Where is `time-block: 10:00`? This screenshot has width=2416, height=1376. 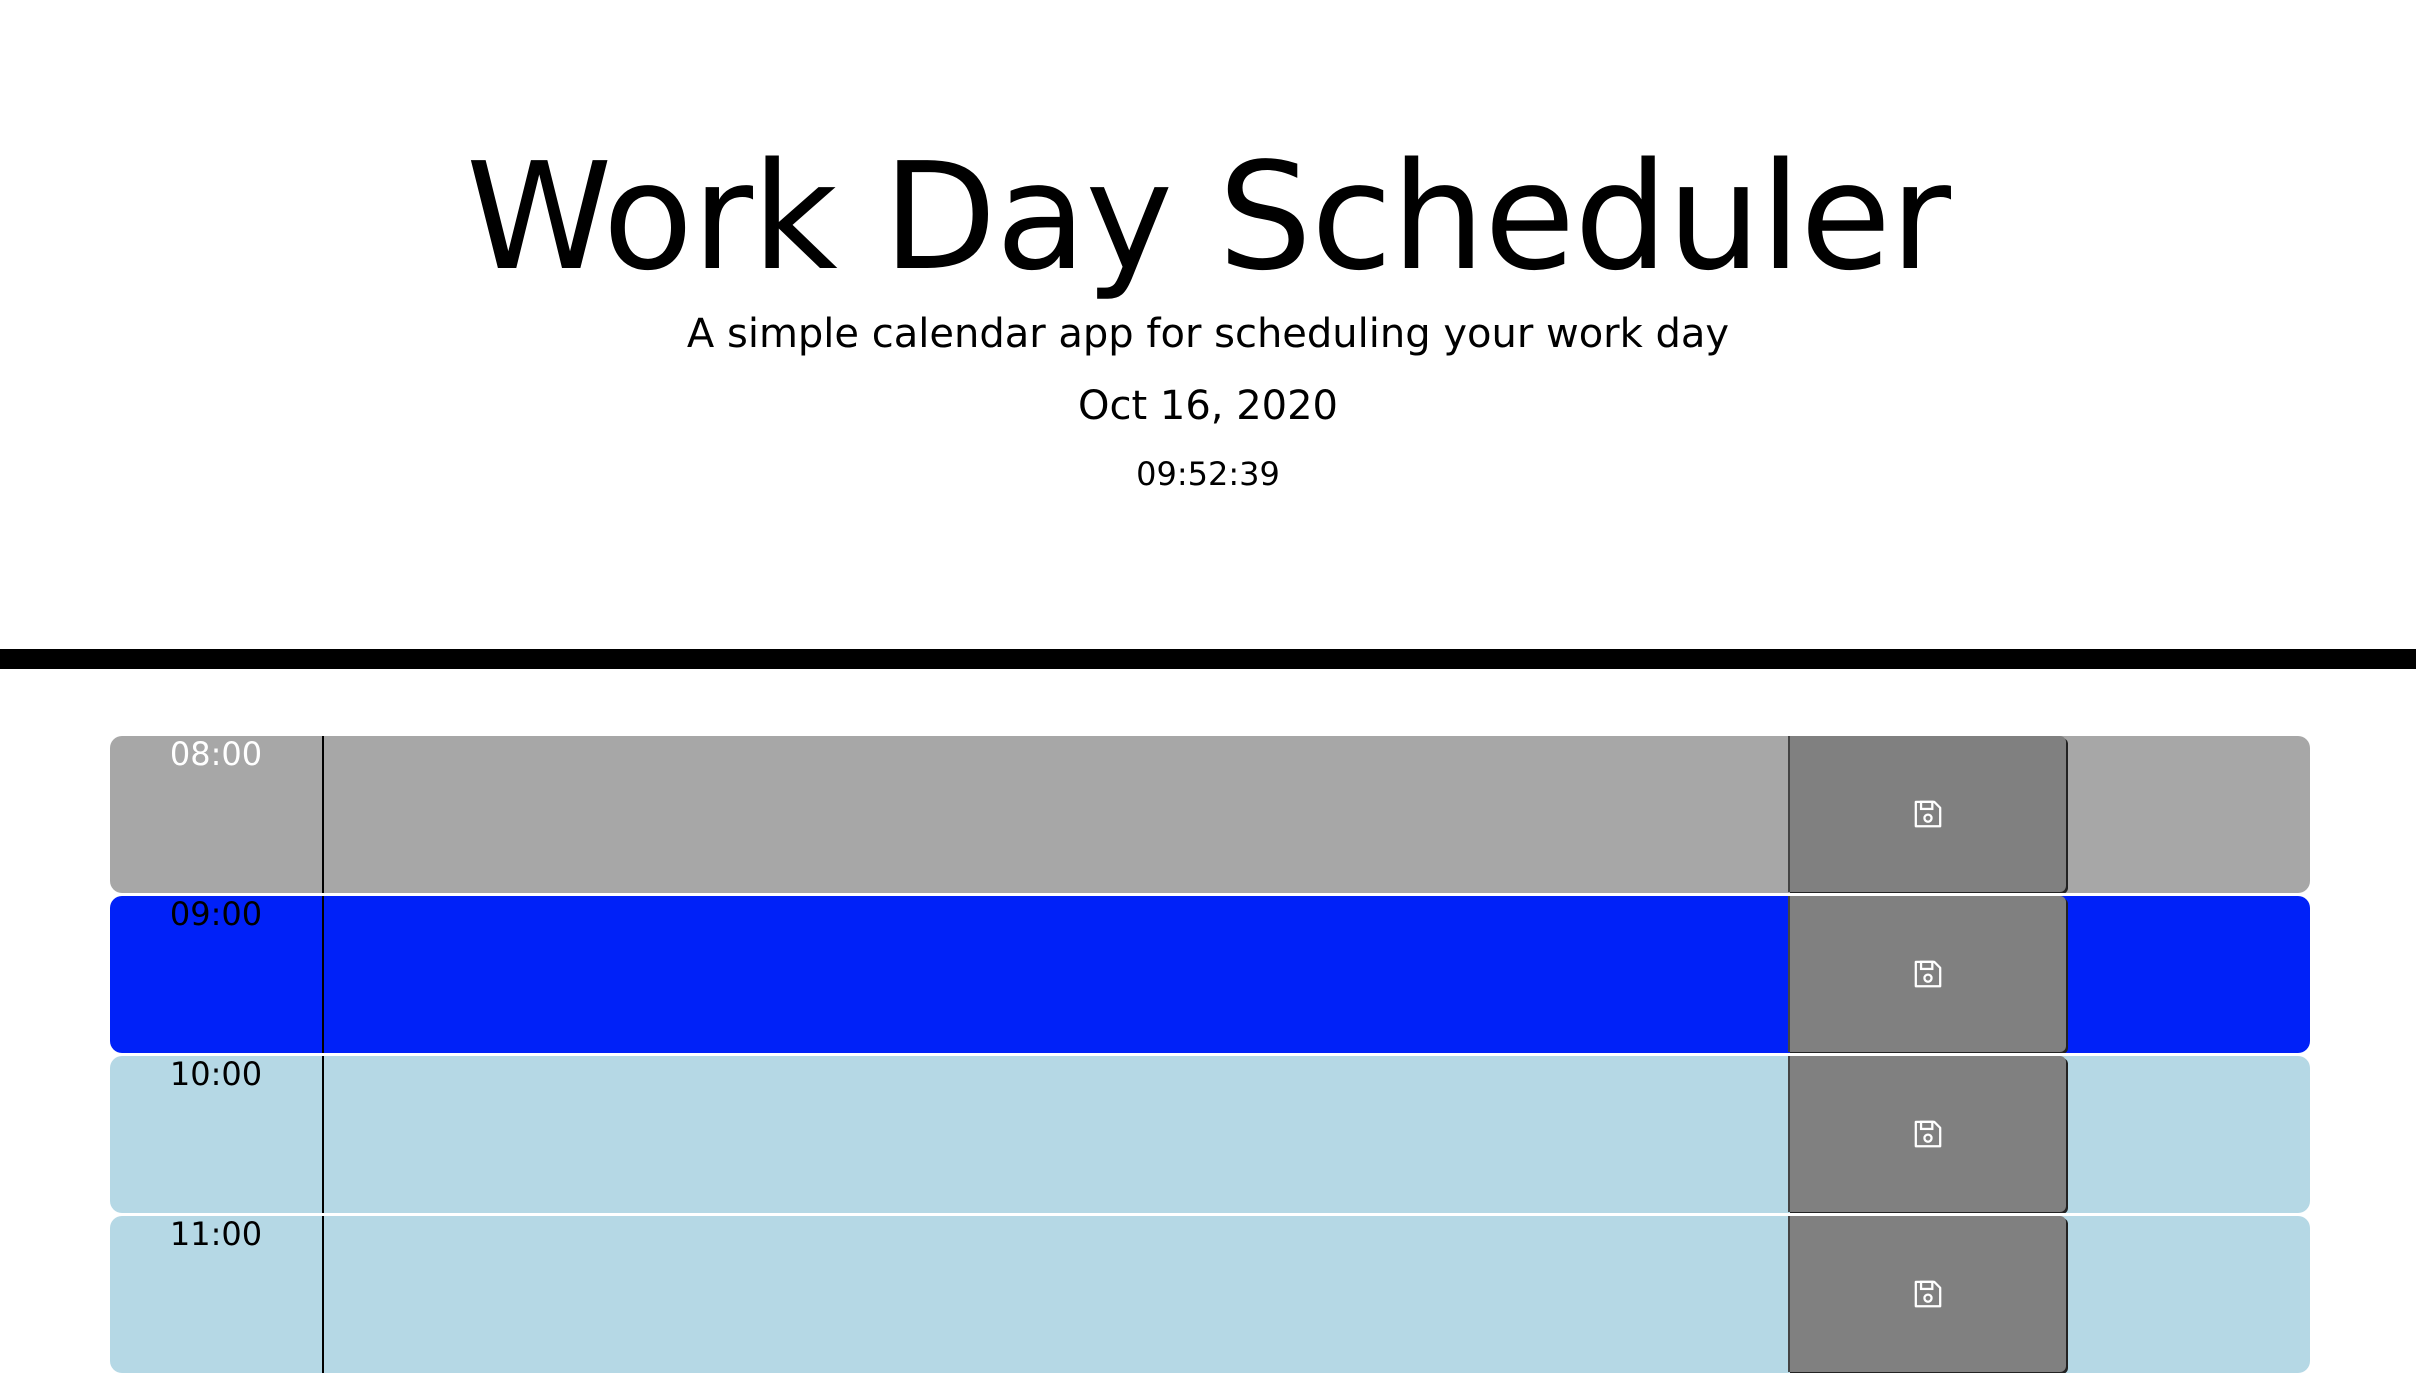
time-block: 10:00 is located at coordinates (1210, 1134).